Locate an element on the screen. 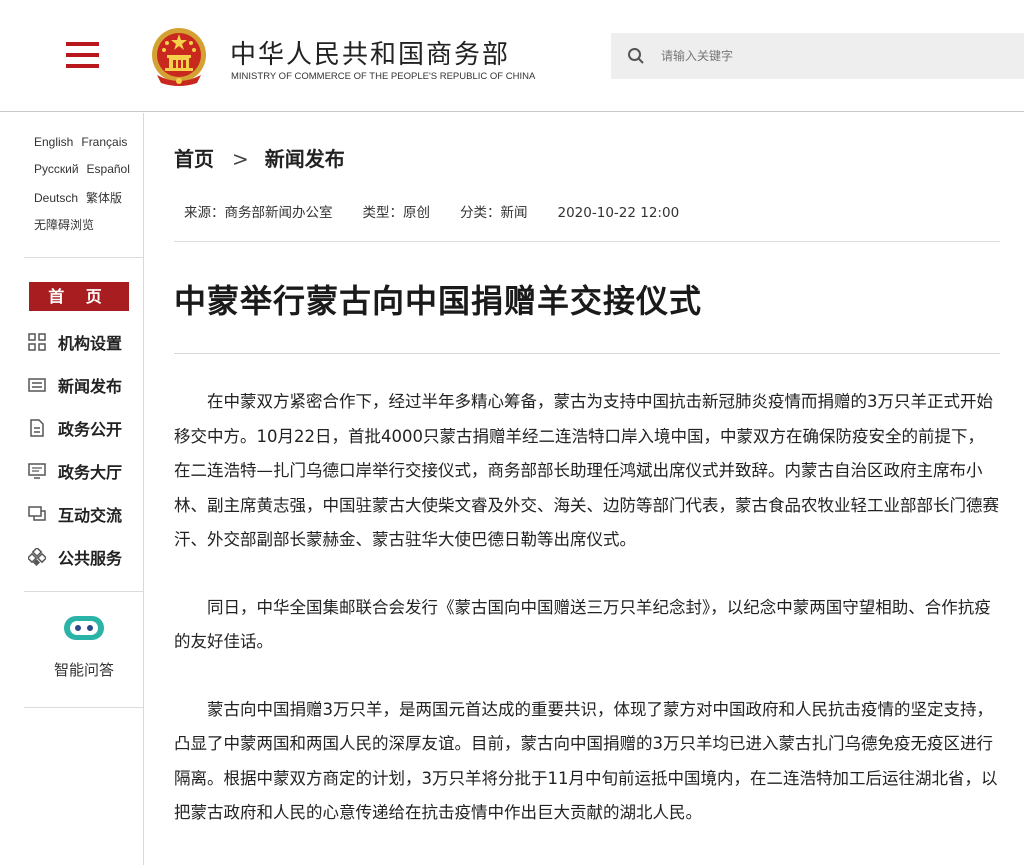 The width and height of the screenshot is (1024, 865). nav-item-public-service: 公共服务 is located at coordinates (83, 557).